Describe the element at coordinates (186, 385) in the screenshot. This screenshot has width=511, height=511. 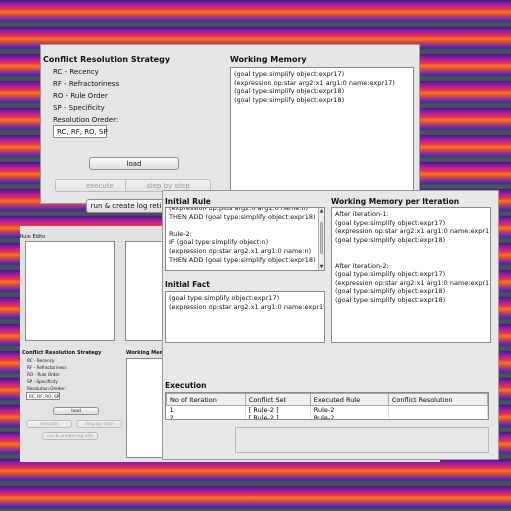
I see `execution-title: Execution` at that location.